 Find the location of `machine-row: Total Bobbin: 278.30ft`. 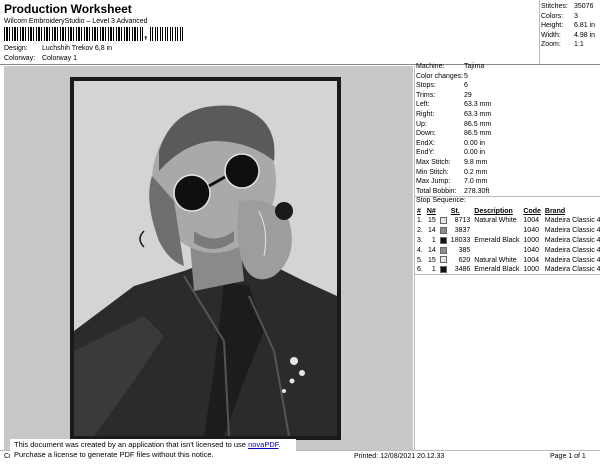

machine-row: Total Bobbin: 278.30ft is located at coordinates (506, 192).